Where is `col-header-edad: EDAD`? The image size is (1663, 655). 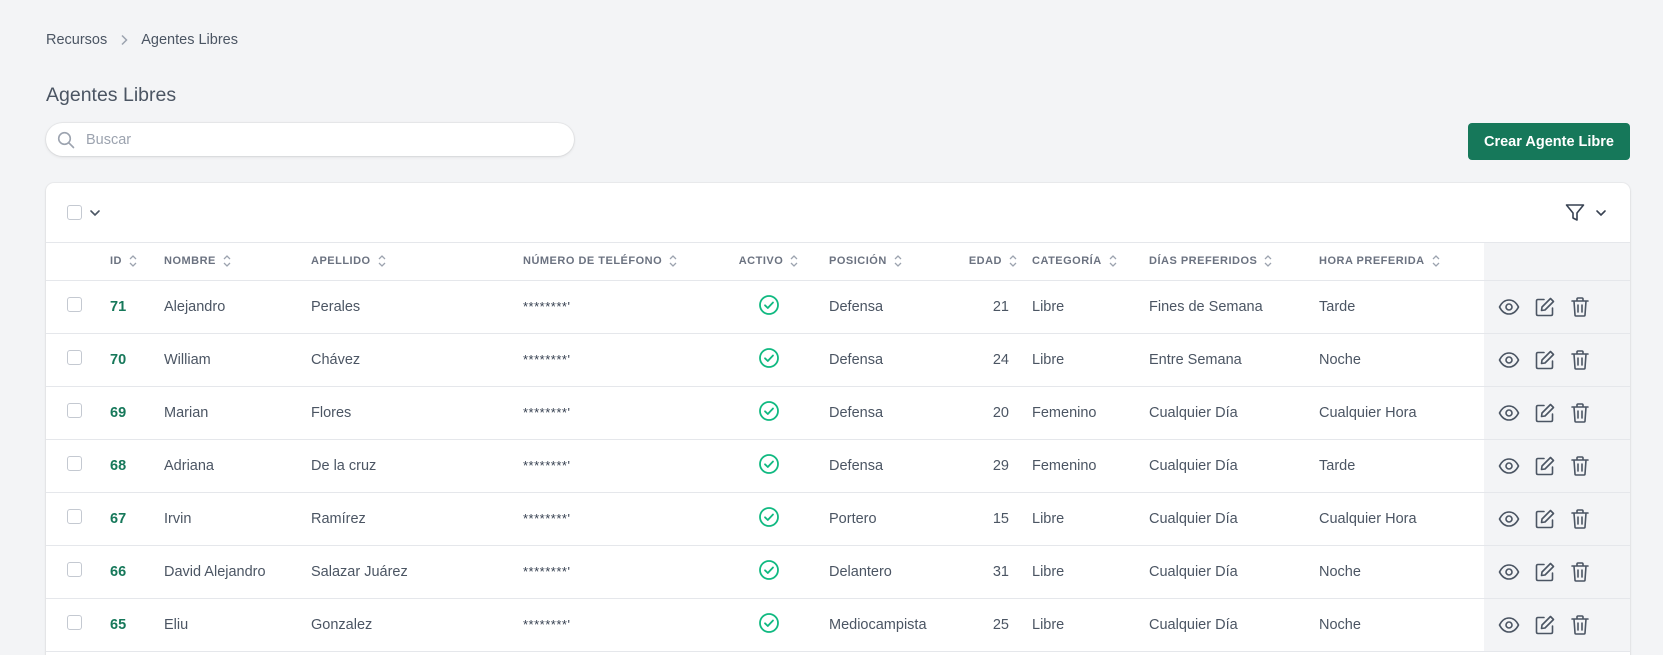 col-header-edad: EDAD is located at coordinates (976, 261).